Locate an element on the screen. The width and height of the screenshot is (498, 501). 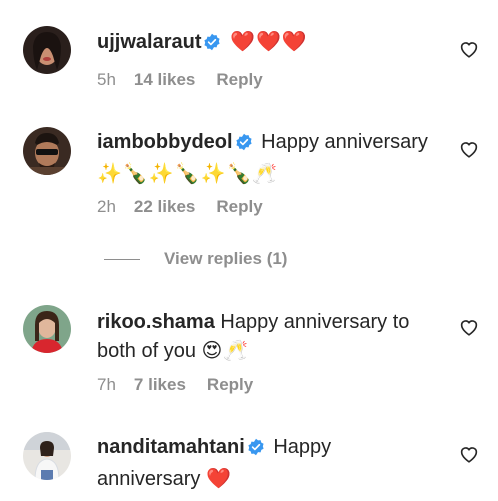
comment-text: Happy anniversary is located at coordinates (344, 142).